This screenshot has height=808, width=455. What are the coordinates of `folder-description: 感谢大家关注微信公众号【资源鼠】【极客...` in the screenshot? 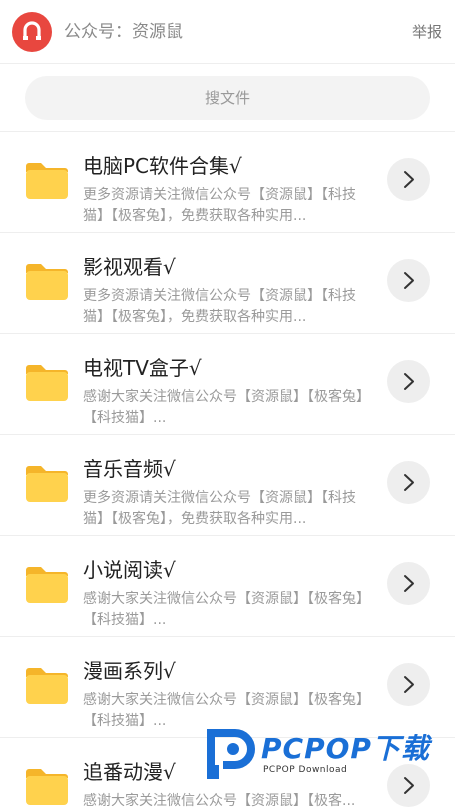 It's located at (219, 800).